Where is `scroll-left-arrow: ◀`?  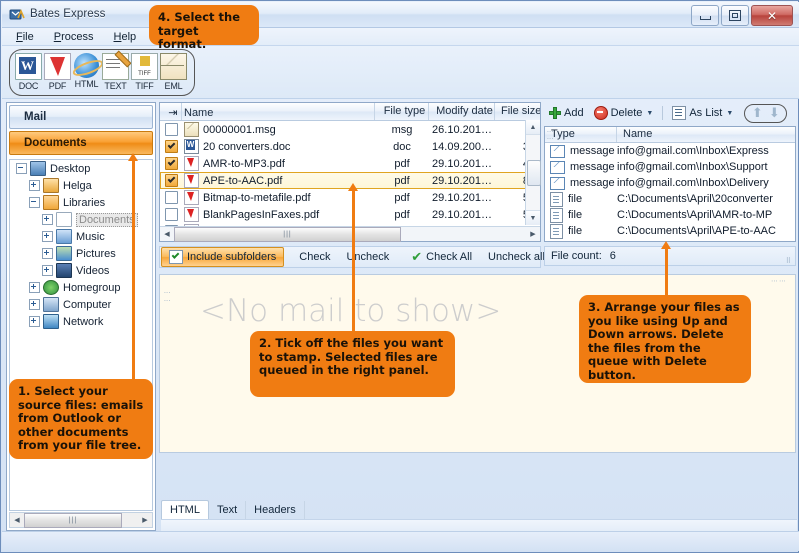 scroll-left-arrow: ◀ is located at coordinates (17, 520).